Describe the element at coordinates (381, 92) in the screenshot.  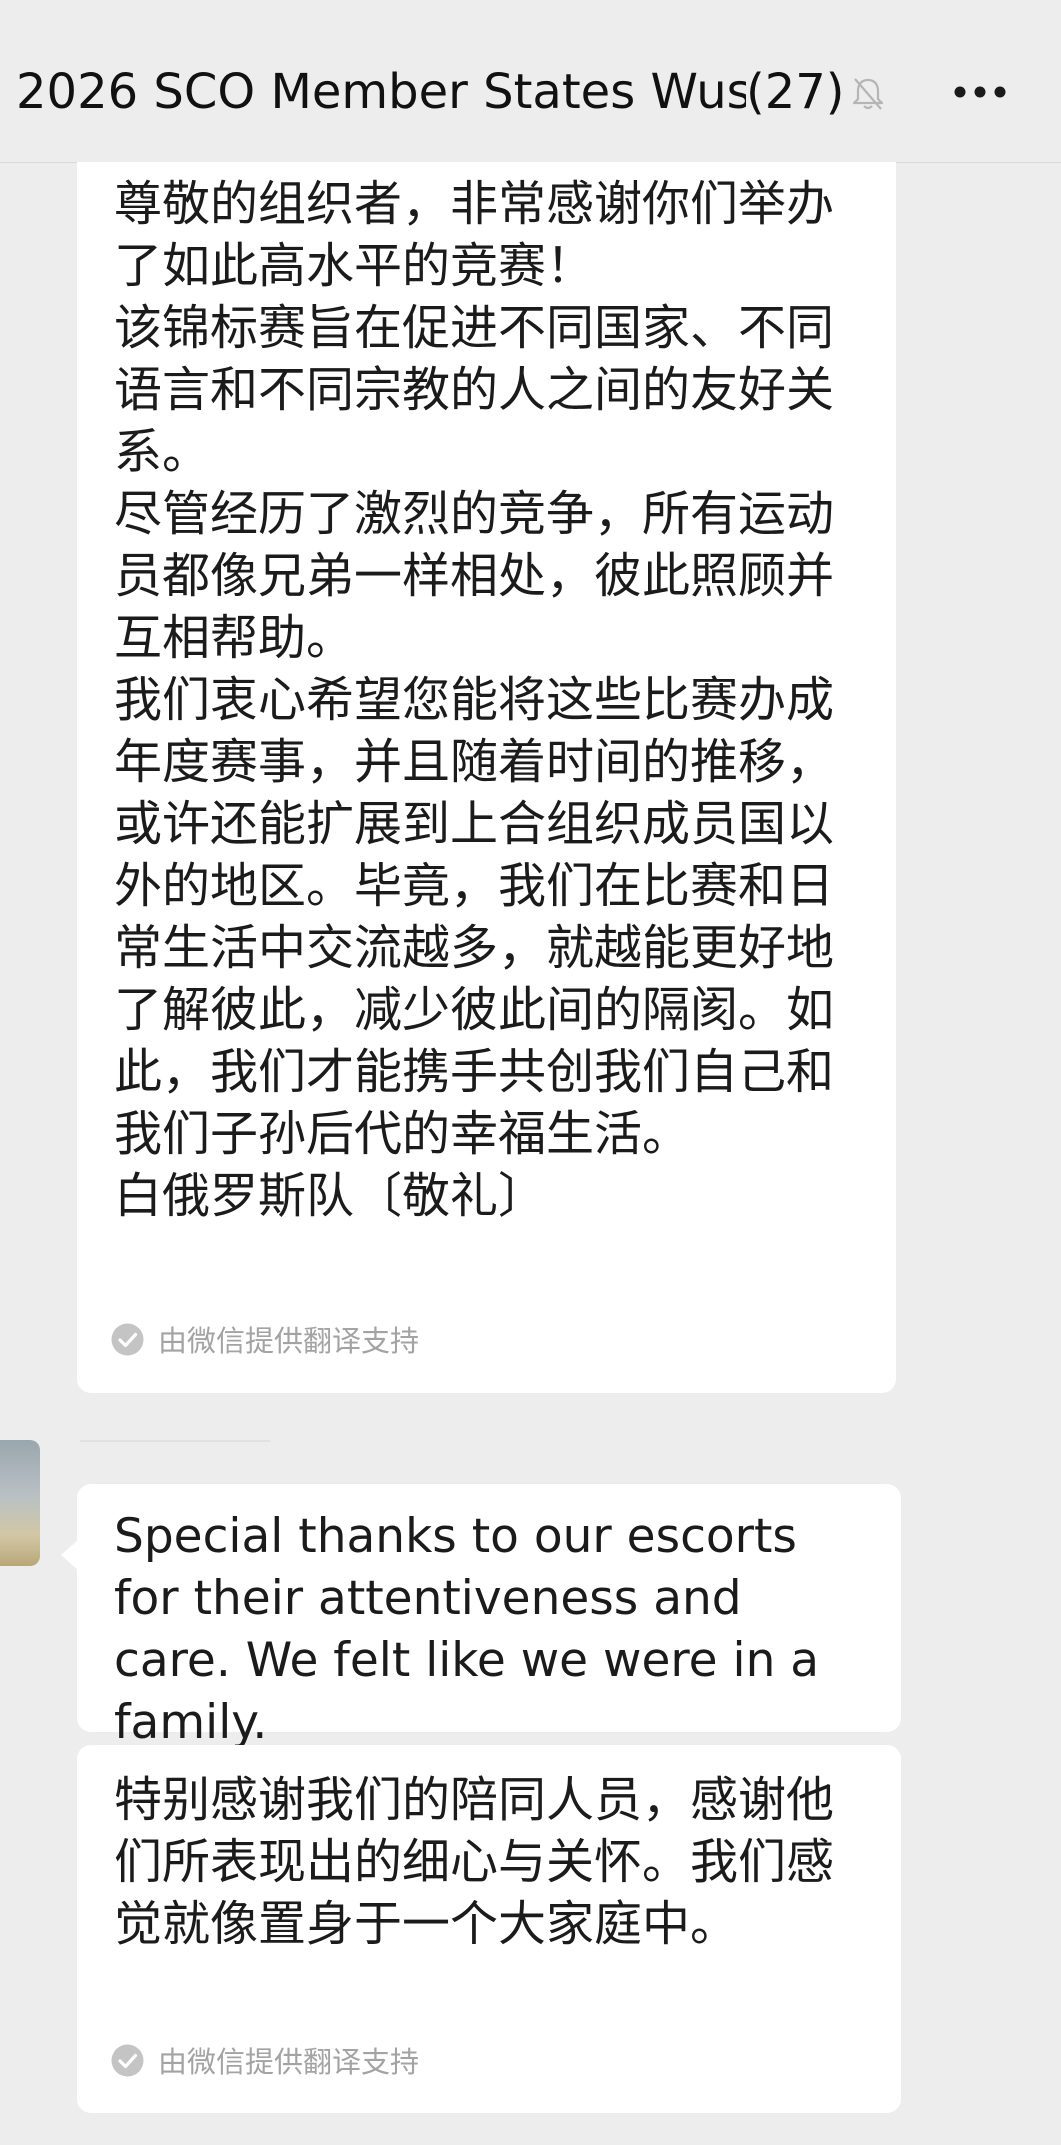
I see `group-name: 2026 SCO Member States Wushu` at that location.